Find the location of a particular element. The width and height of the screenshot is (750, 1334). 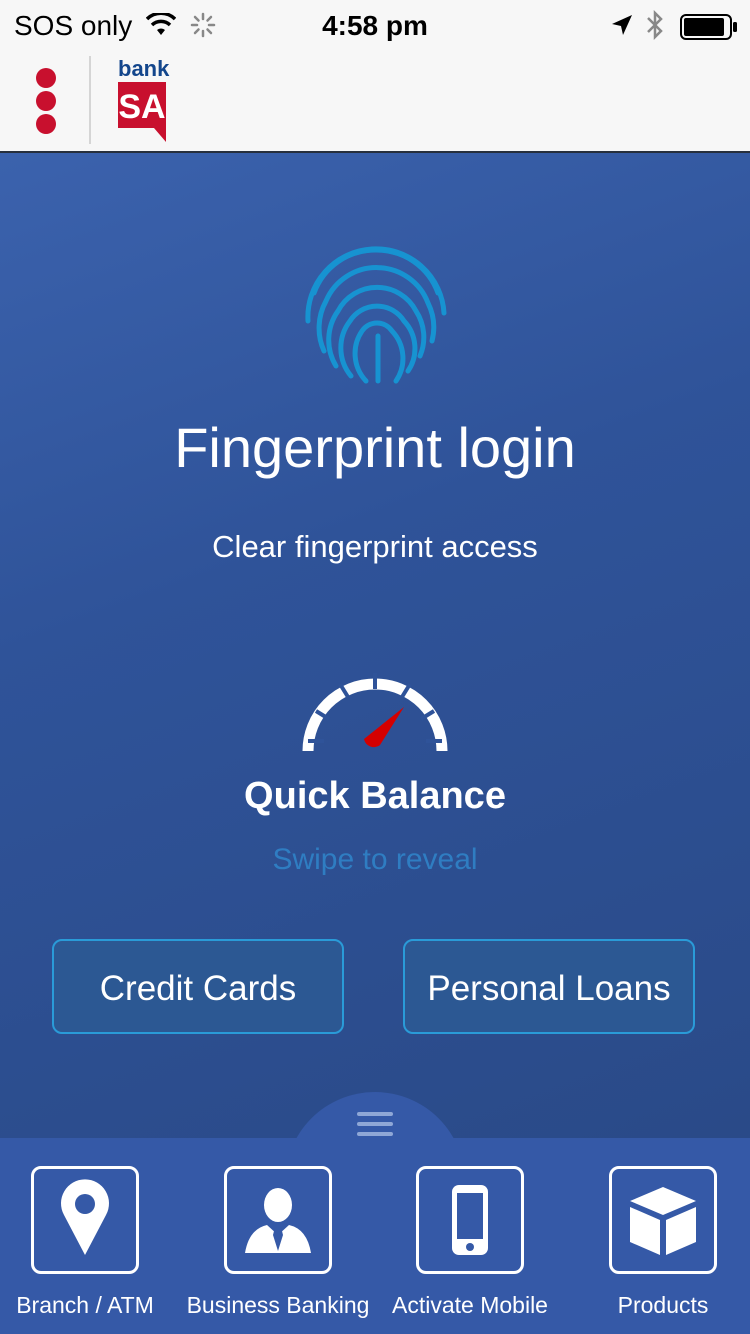

location-arrow-icon is located at coordinates (622, 28).